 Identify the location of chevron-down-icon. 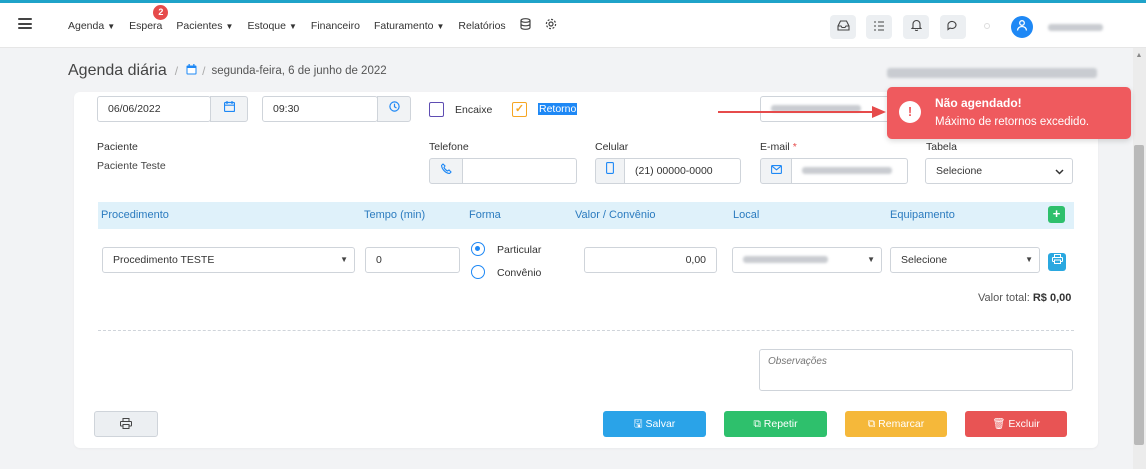
(1059, 172).